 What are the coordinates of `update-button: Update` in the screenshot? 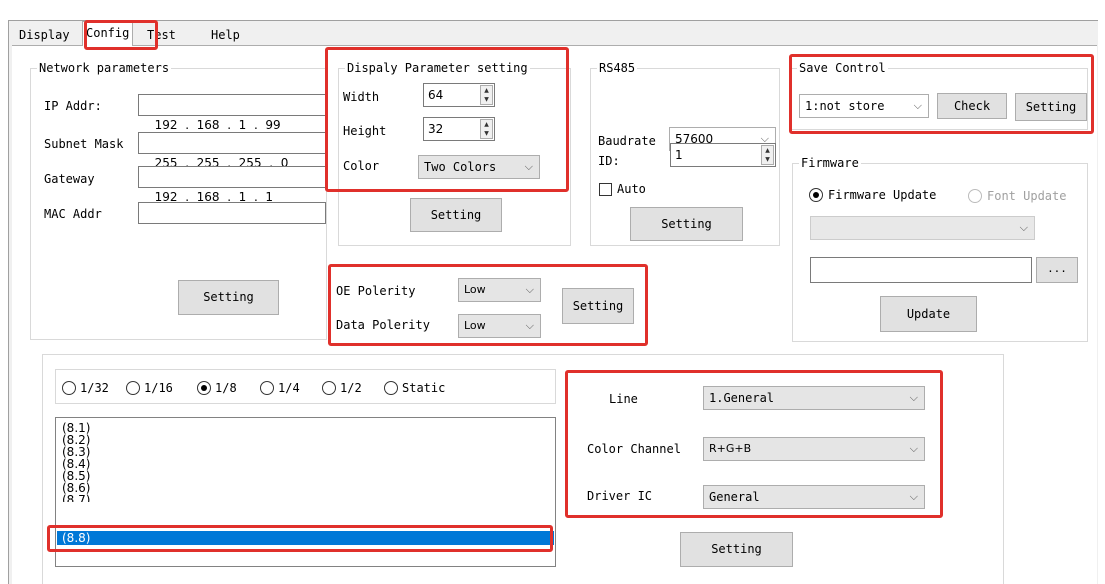 It's located at (928, 314).